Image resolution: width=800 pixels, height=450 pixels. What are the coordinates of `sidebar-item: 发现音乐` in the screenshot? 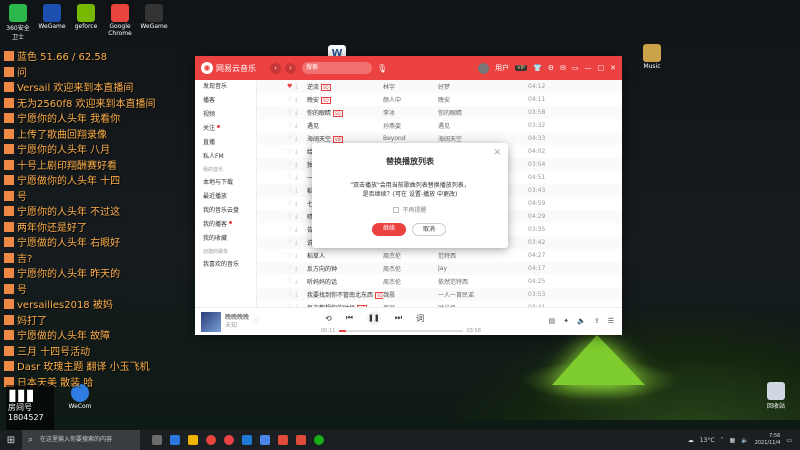 It's located at (225, 87).